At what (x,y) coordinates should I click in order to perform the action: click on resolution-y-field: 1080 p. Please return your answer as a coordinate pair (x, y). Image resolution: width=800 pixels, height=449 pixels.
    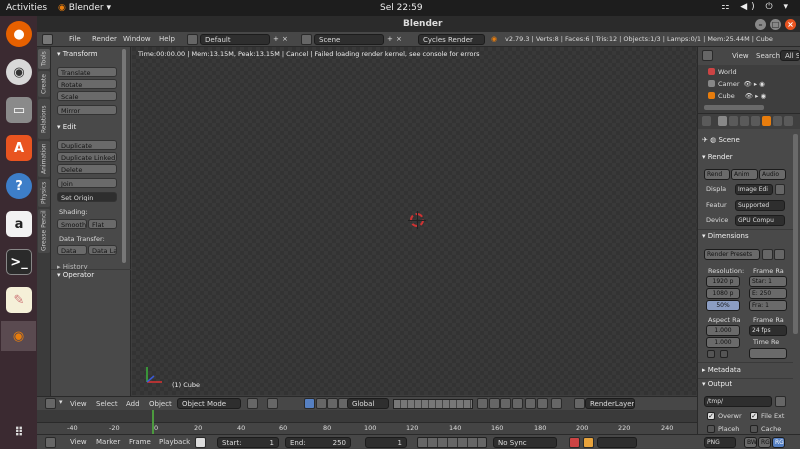
    Looking at the image, I should click on (723, 293).